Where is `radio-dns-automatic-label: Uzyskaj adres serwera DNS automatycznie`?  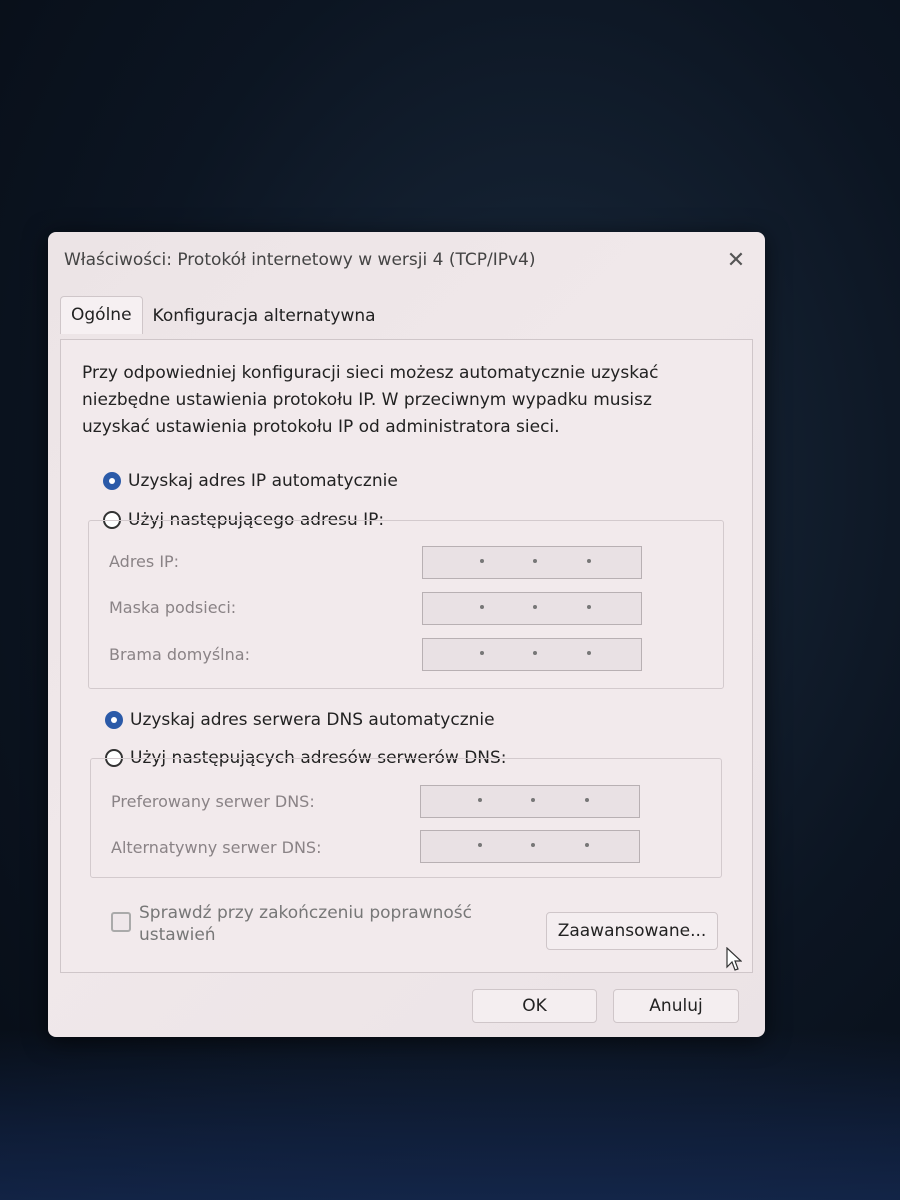 radio-dns-automatic-label: Uzyskaj adres serwera DNS automatycznie is located at coordinates (312, 720).